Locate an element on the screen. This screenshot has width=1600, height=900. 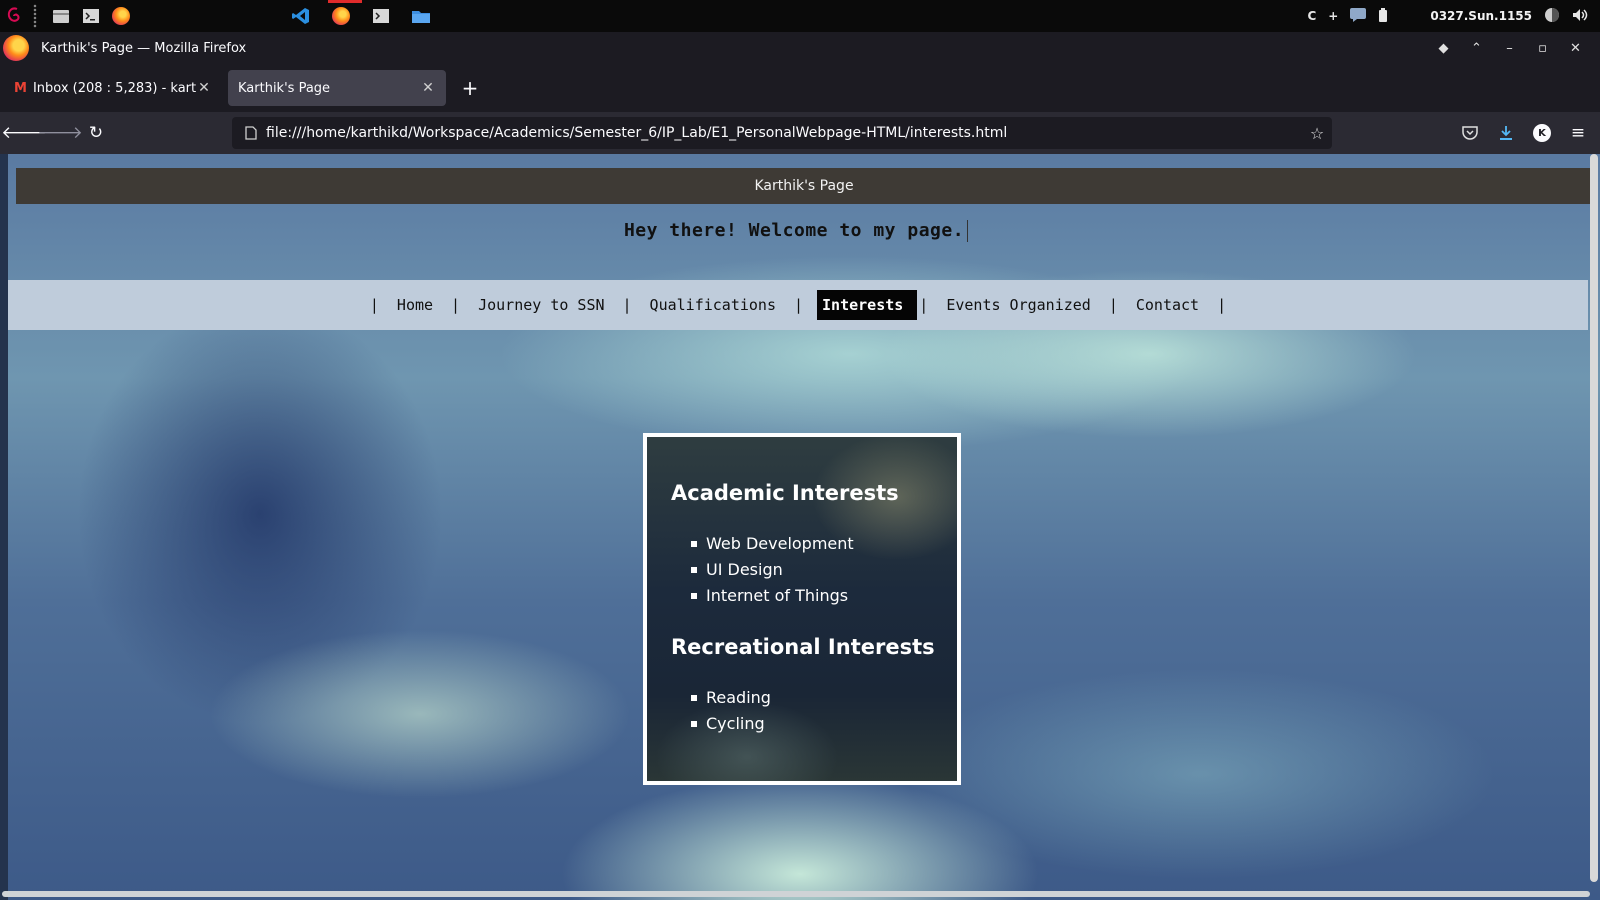
tray-letter: C is located at coordinates (1312, 16).